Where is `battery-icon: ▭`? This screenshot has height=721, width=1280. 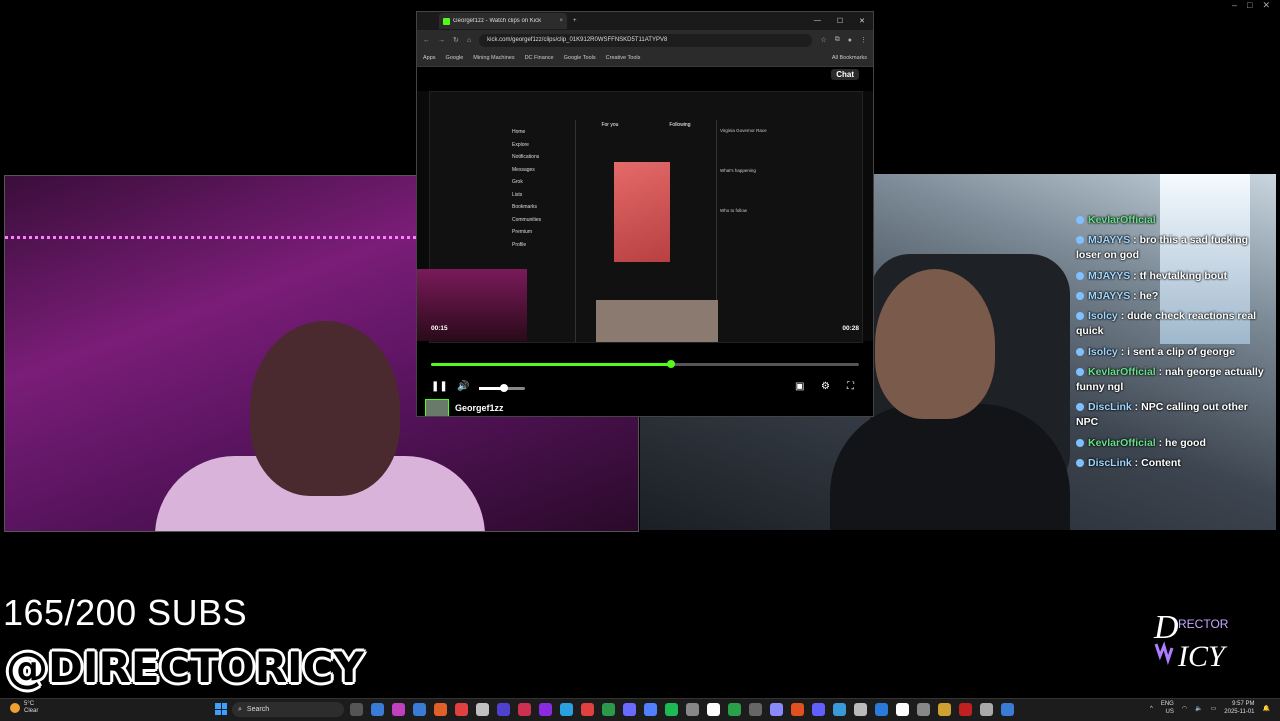 battery-icon: ▭ is located at coordinates (1214, 708).